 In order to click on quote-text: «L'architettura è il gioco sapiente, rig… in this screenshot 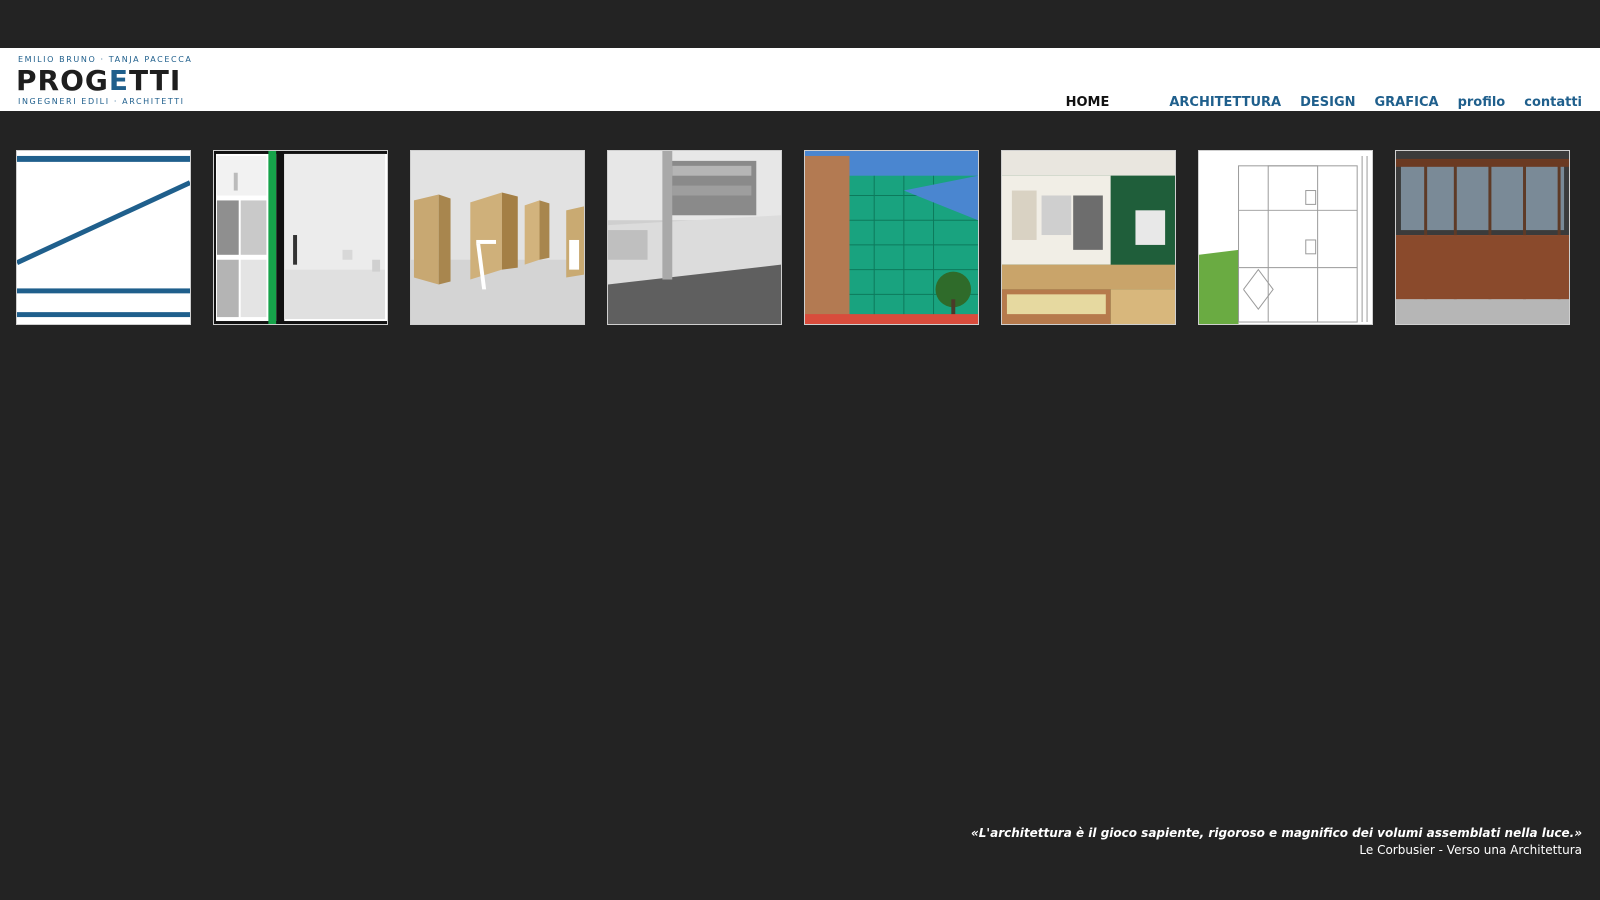, I will do `click(1276, 833)`.